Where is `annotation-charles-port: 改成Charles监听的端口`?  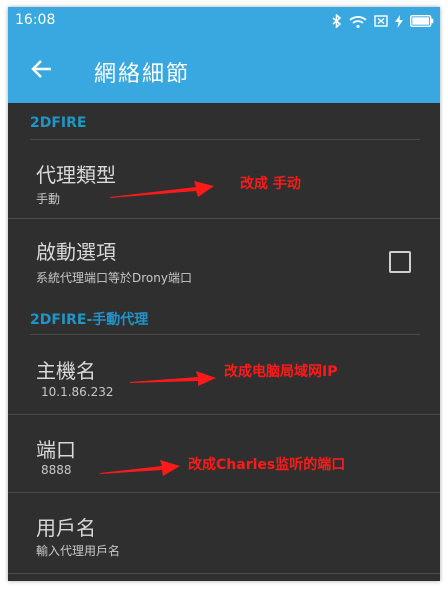
annotation-charles-port: 改成Charles监听的端口 is located at coordinates (267, 465).